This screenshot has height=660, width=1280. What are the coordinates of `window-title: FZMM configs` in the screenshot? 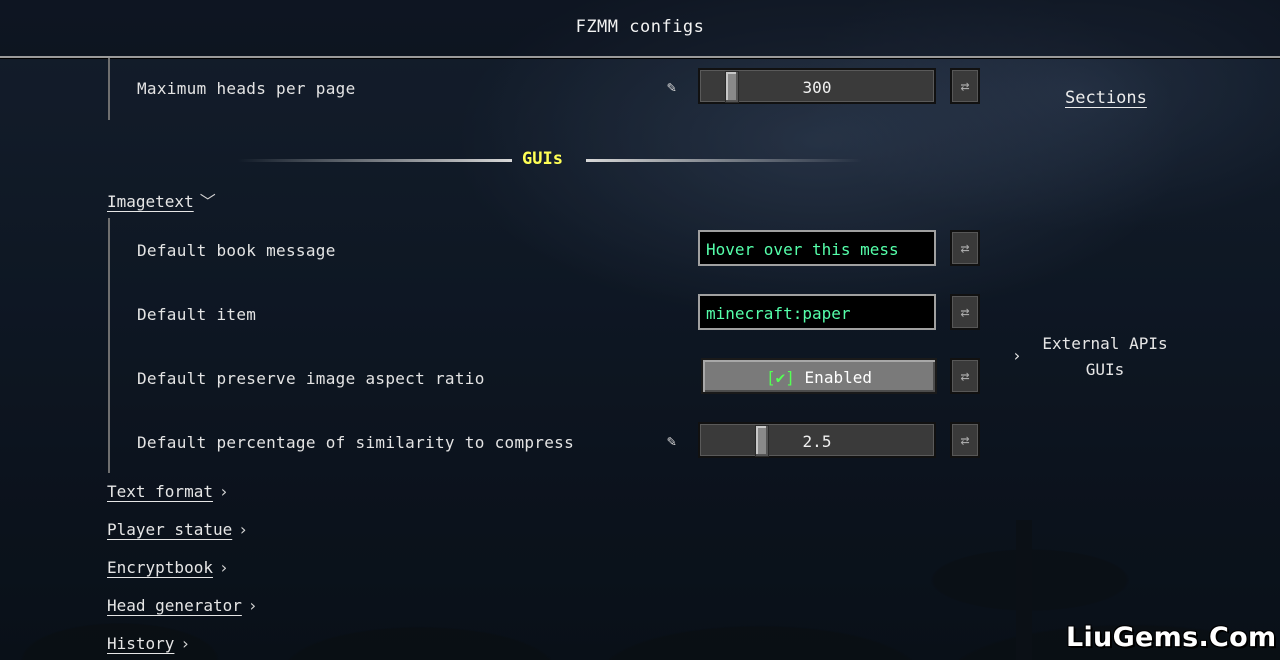 It's located at (640, 27).